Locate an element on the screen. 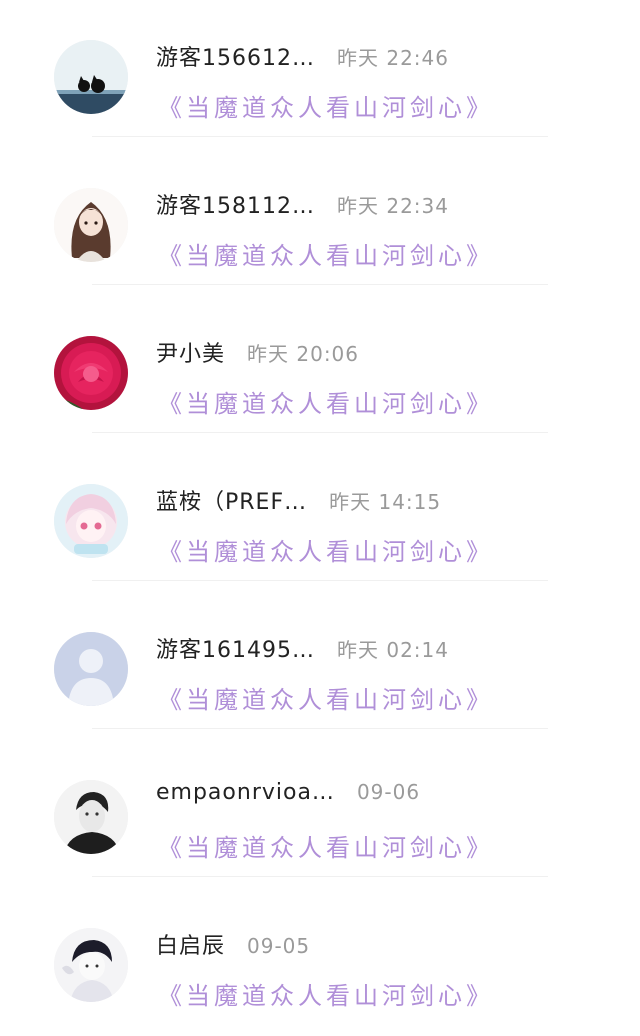 This screenshot has height=1036, width=640. timestamp: 昨天 14:15 is located at coordinates (385, 502).